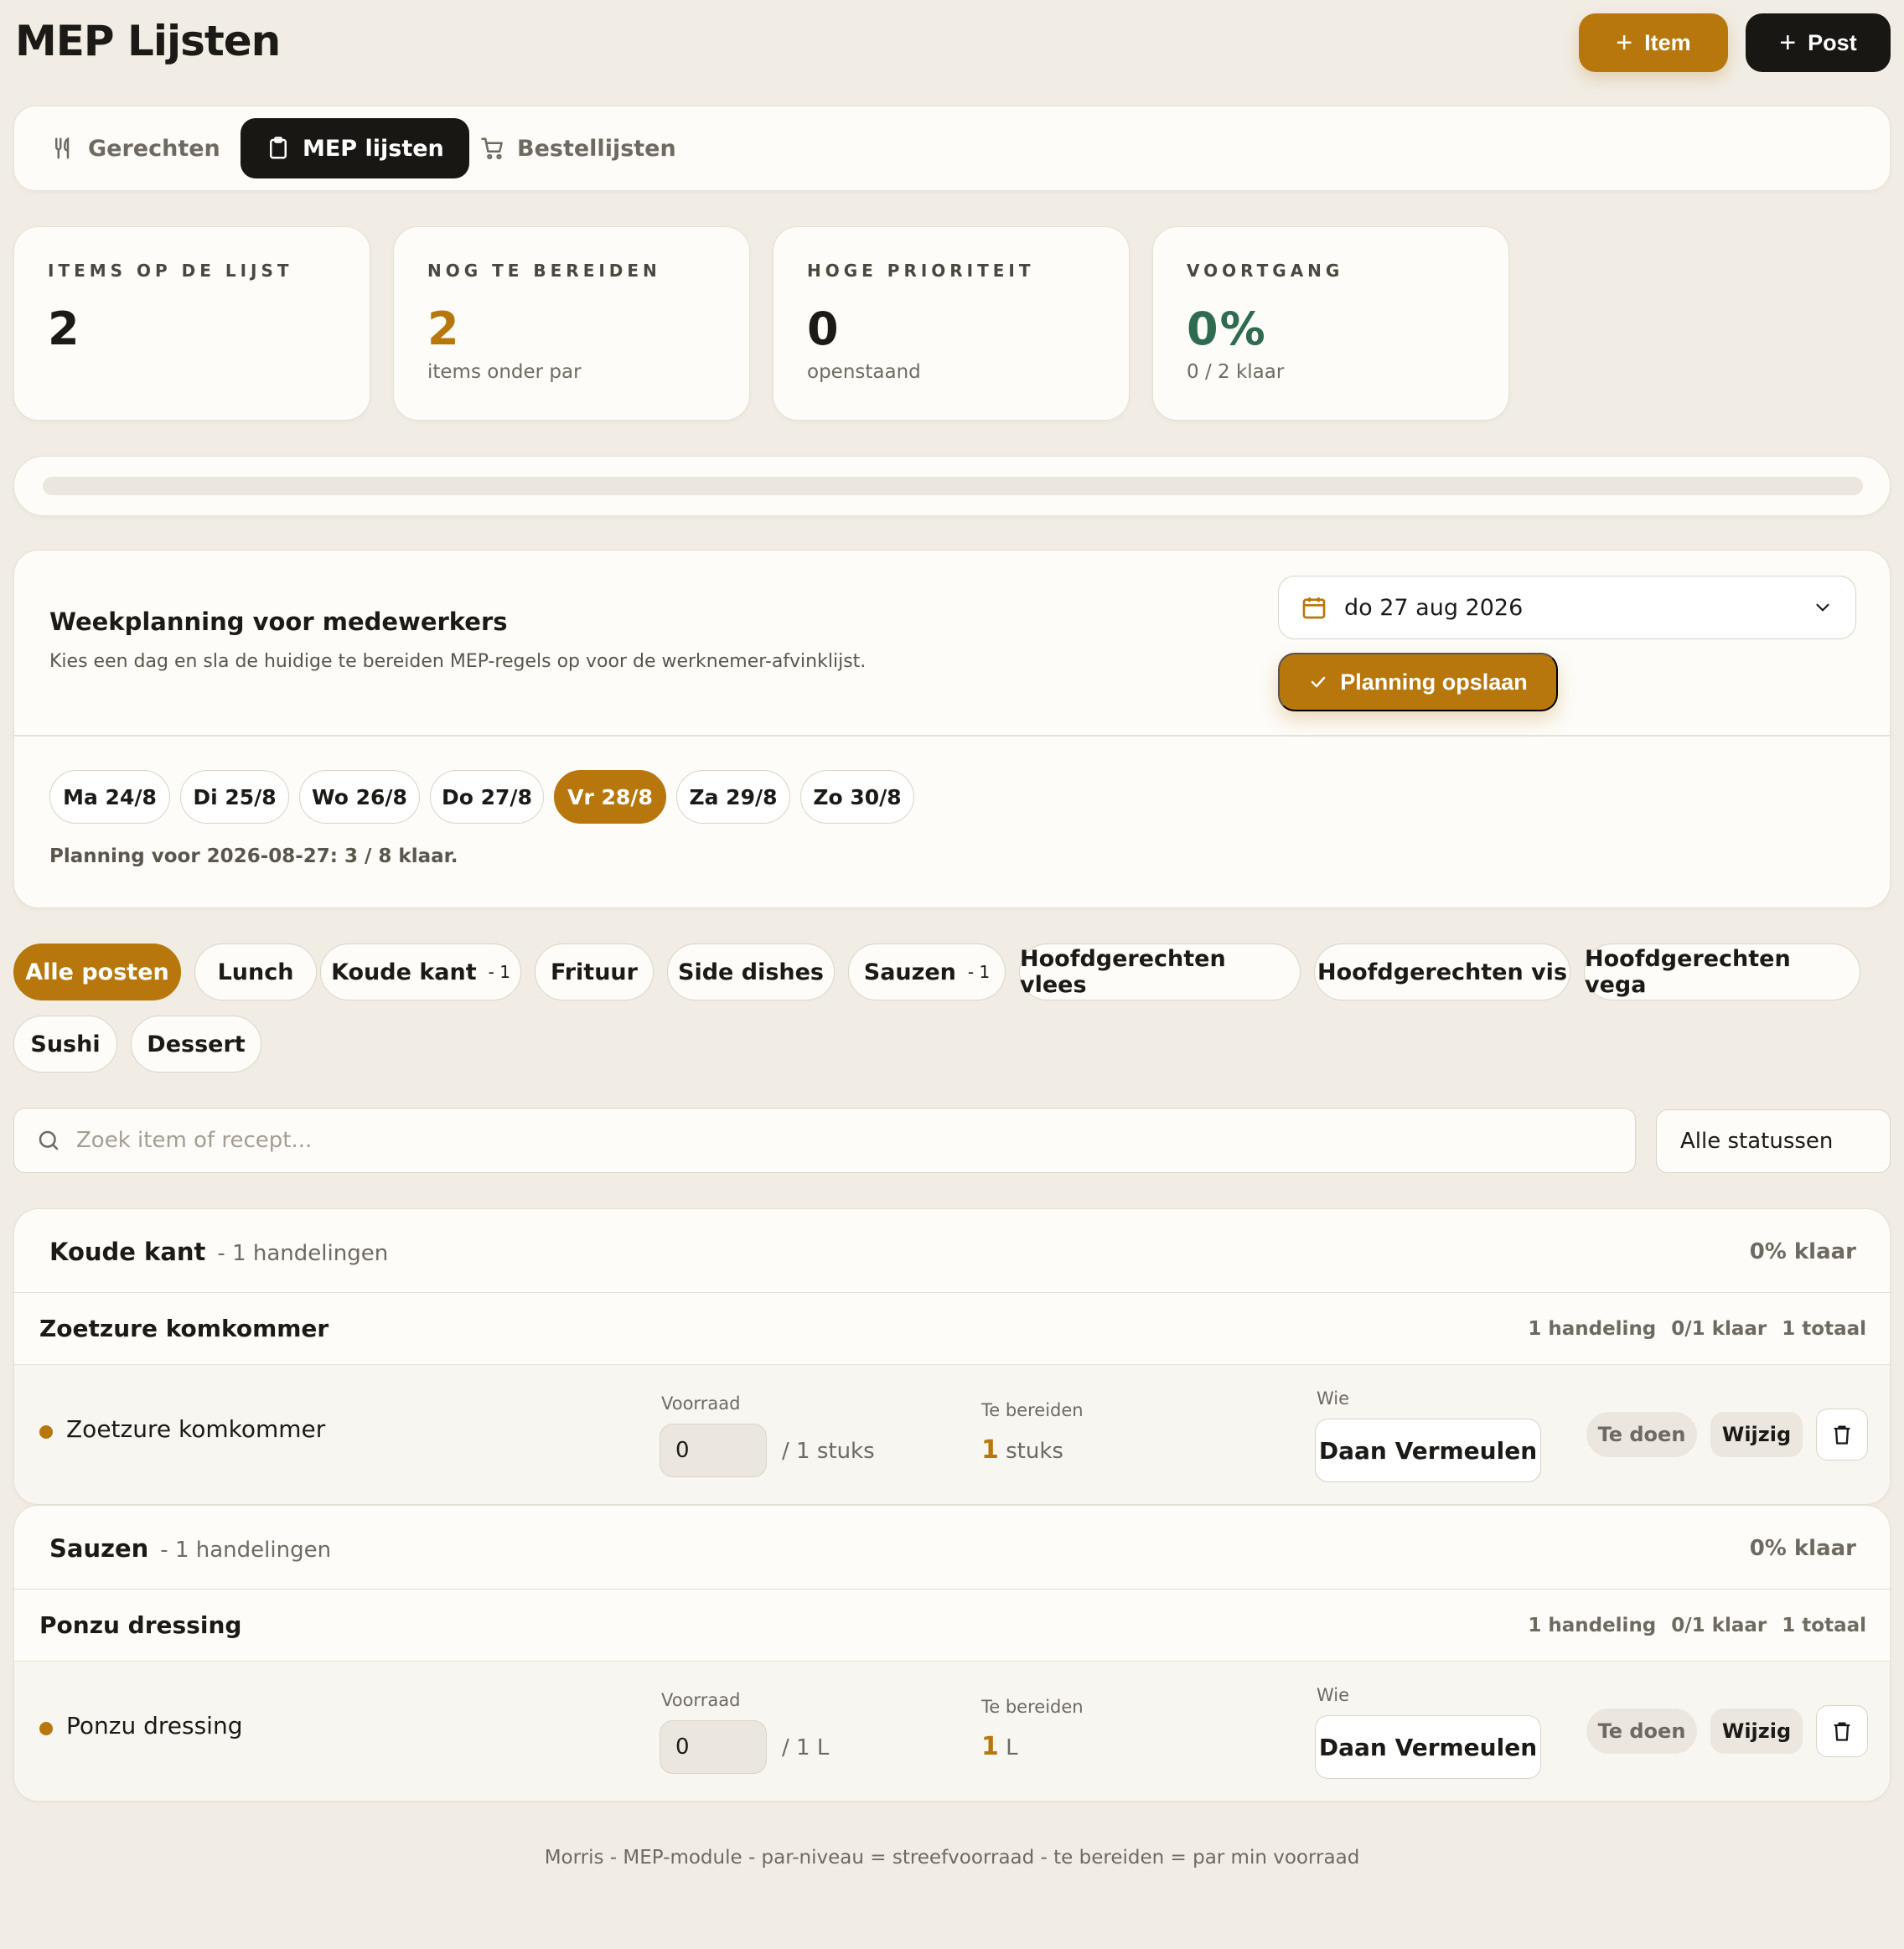  Describe the element at coordinates (610, 797) in the screenshot. I see `day-pill-active: Vr 28/8` at that location.